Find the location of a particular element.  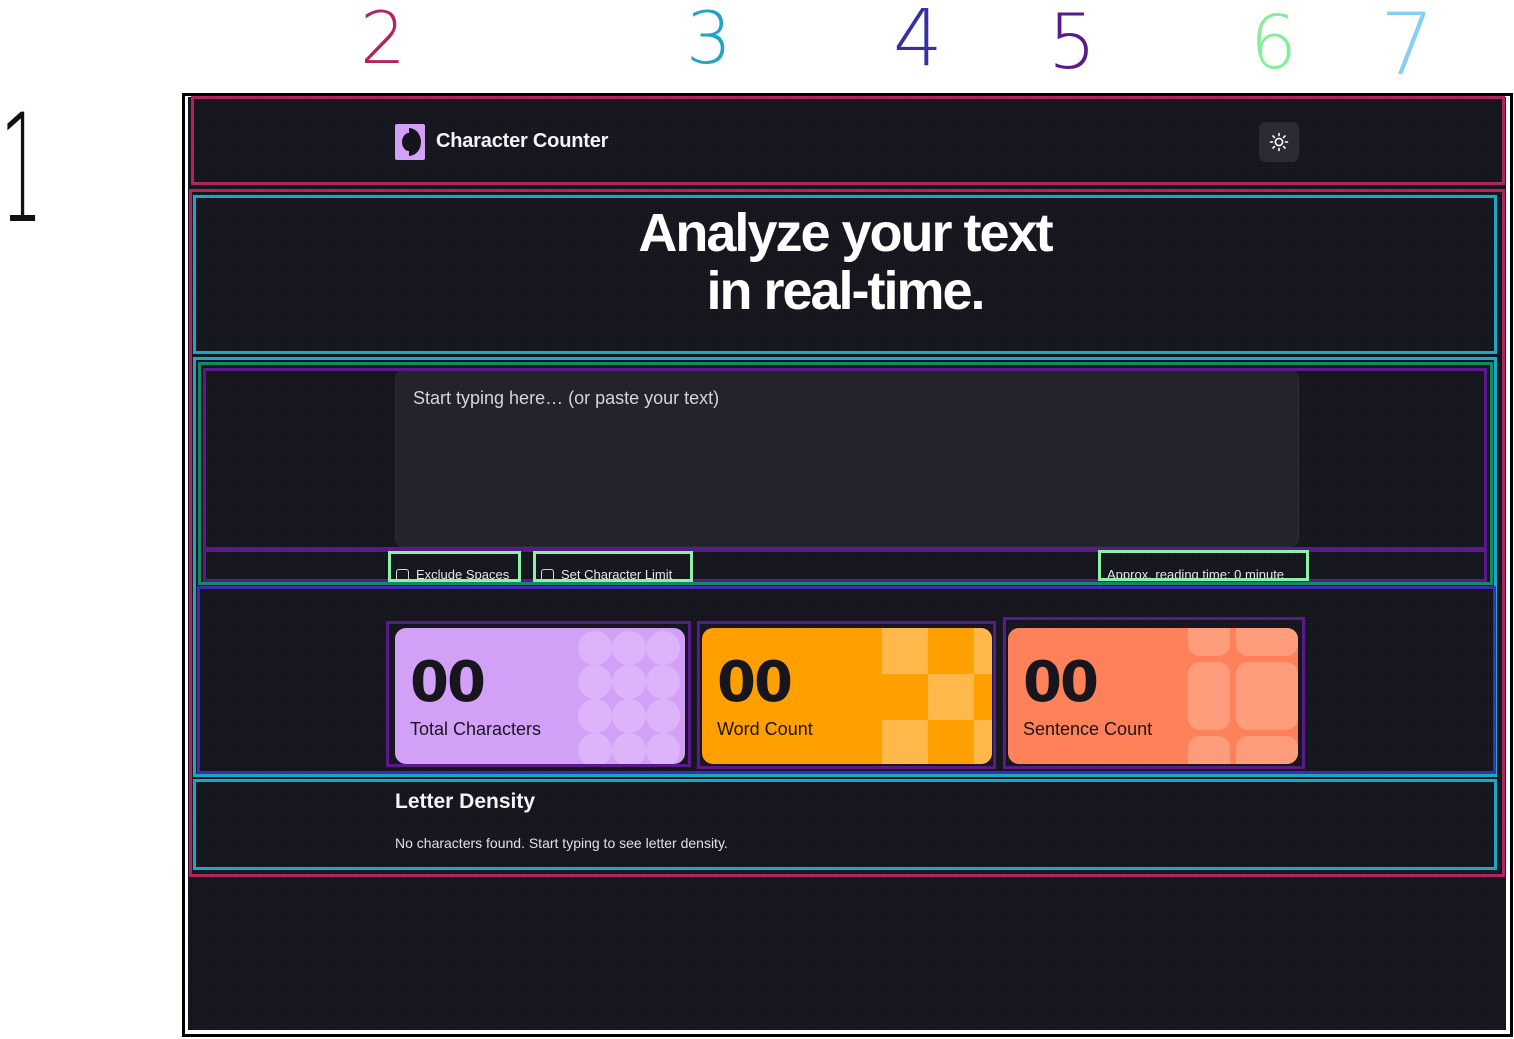

exclude-spaces-label: Exclude Spaces is located at coordinates (463, 573).